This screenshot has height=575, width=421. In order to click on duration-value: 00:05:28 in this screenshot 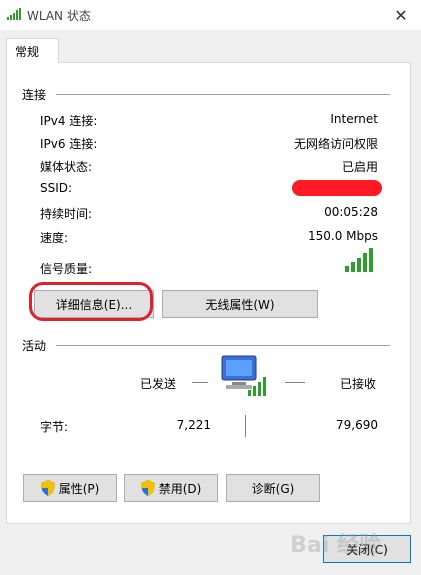, I will do `click(351, 212)`.